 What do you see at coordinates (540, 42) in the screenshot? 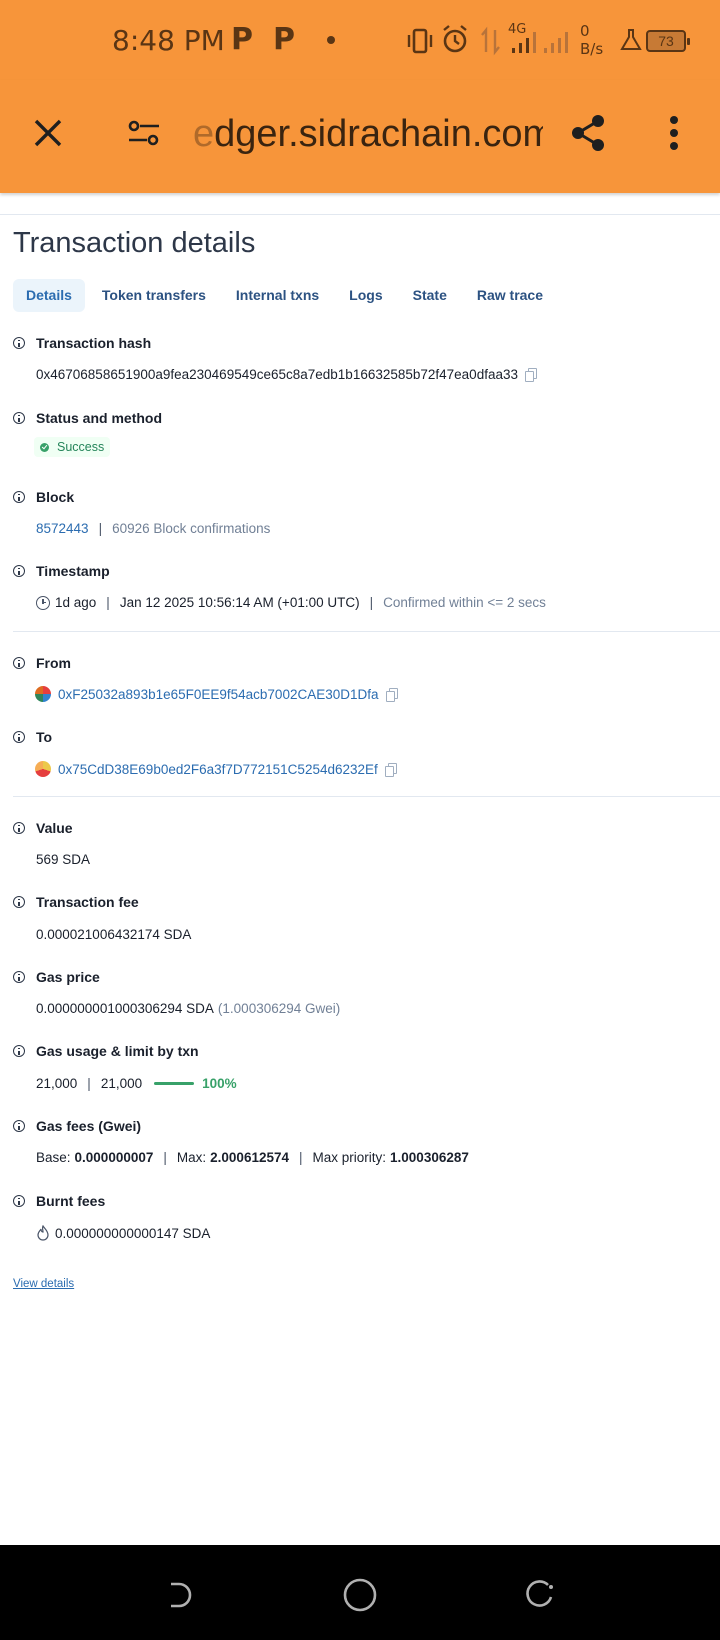
I see `signal-icon` at bounding box center [540, 42].